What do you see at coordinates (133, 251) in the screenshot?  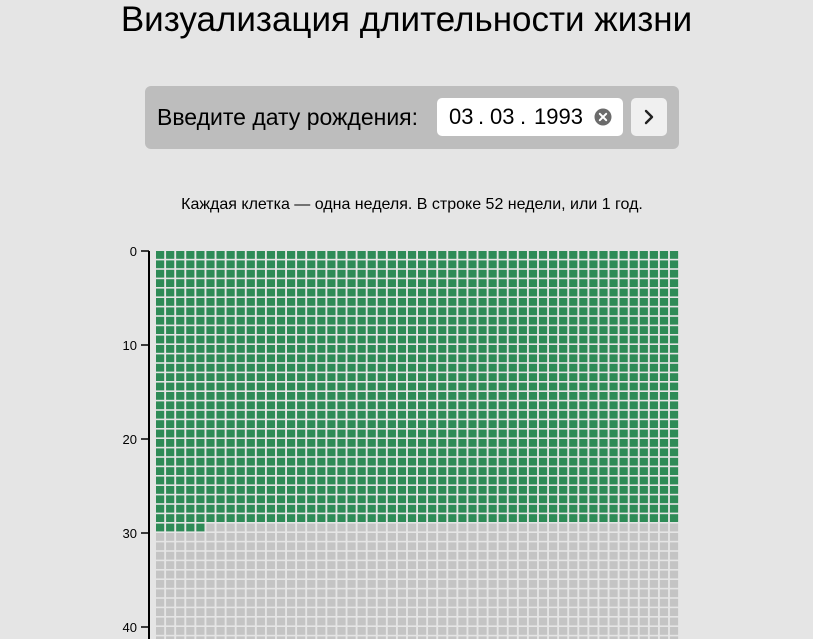 I see `y-tick-label: 0` at bounding box center [133, 251].